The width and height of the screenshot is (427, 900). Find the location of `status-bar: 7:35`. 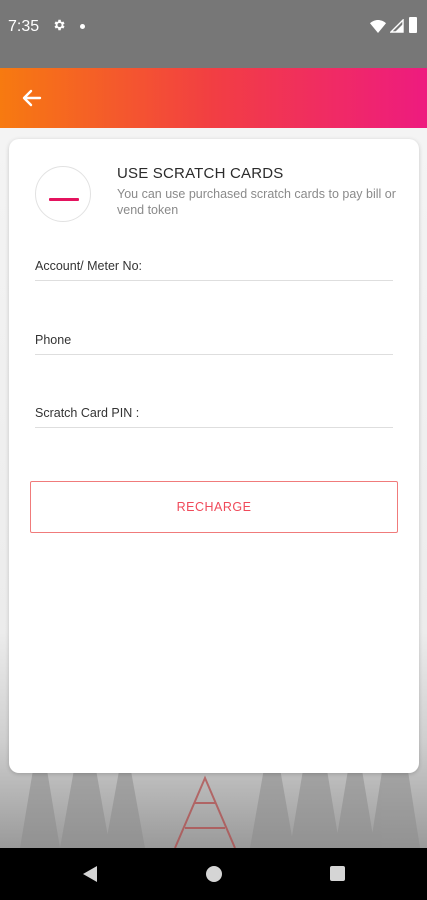

status-bar: 7:35 is located at coordinates (213, 34).